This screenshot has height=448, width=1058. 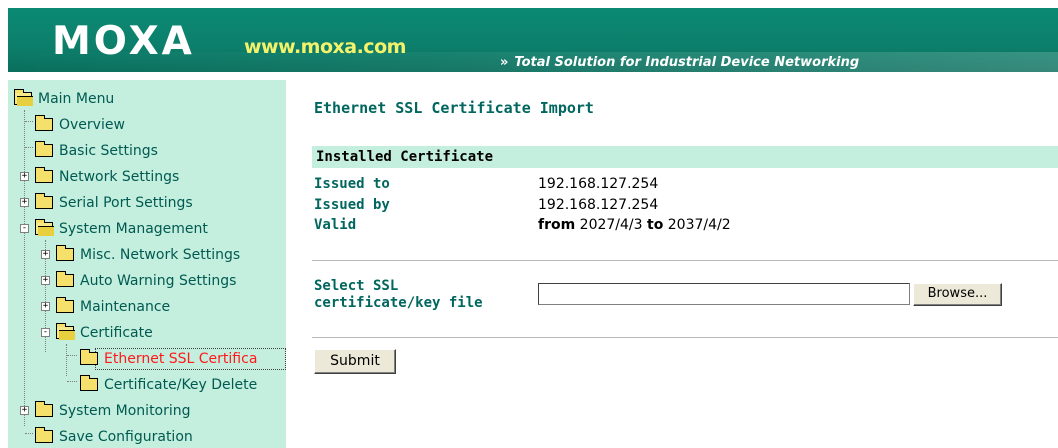 What do you see at coordinates (405, 157) in the screenshot?
I see `section-heading: Installed Certificate` at bounding box center [405, 157].